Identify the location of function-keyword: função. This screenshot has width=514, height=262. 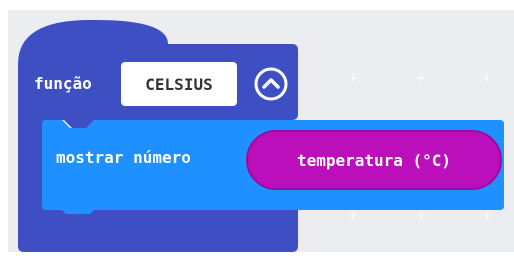
(63, 83).